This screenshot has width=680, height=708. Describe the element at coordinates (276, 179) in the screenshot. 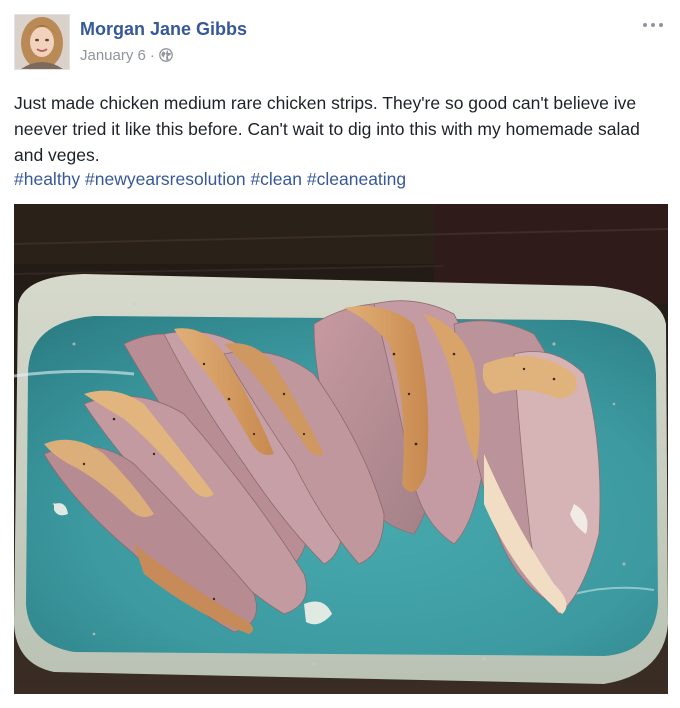

I see `hashtag-link: #clean` at that location.